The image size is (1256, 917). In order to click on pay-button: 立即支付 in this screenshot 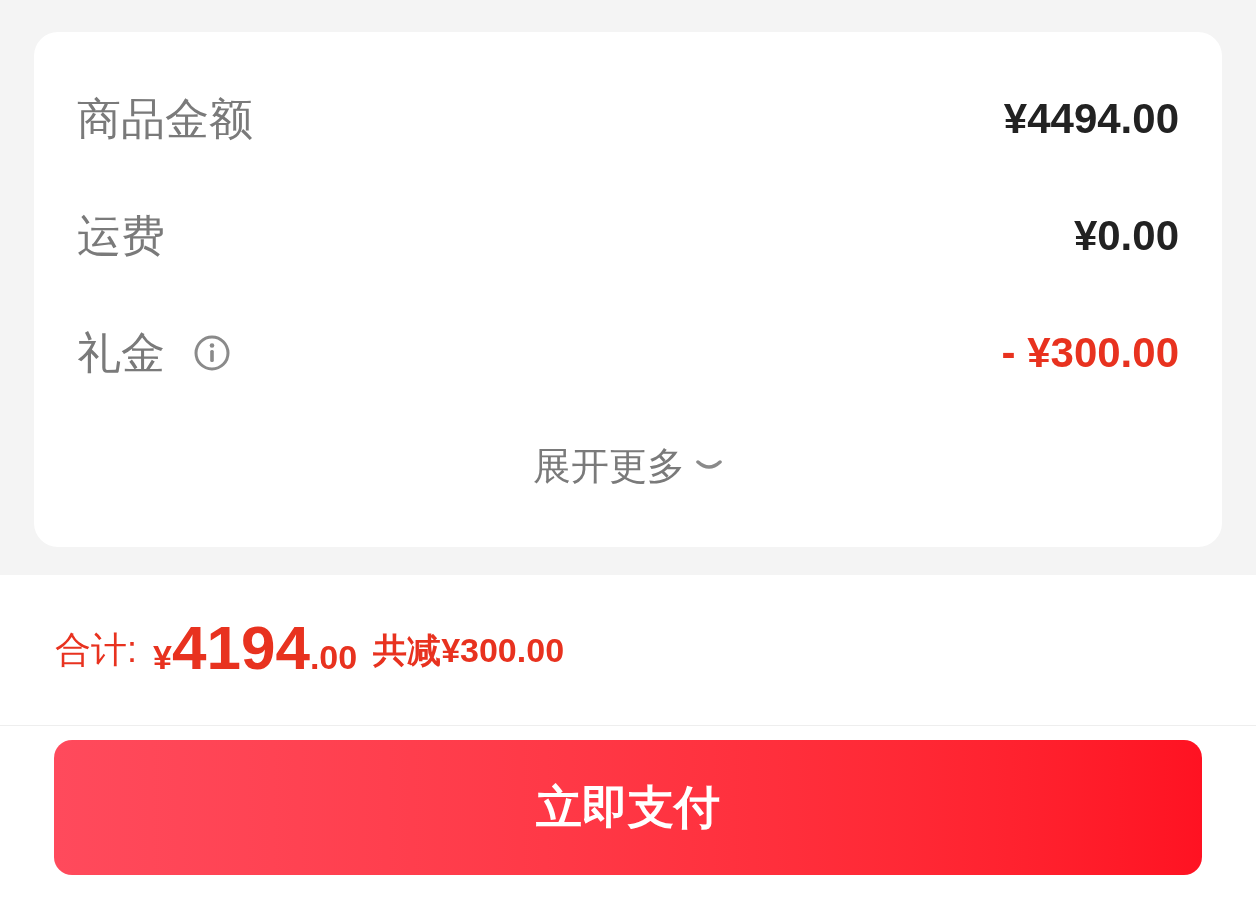, I will do `click(628, 807)`.